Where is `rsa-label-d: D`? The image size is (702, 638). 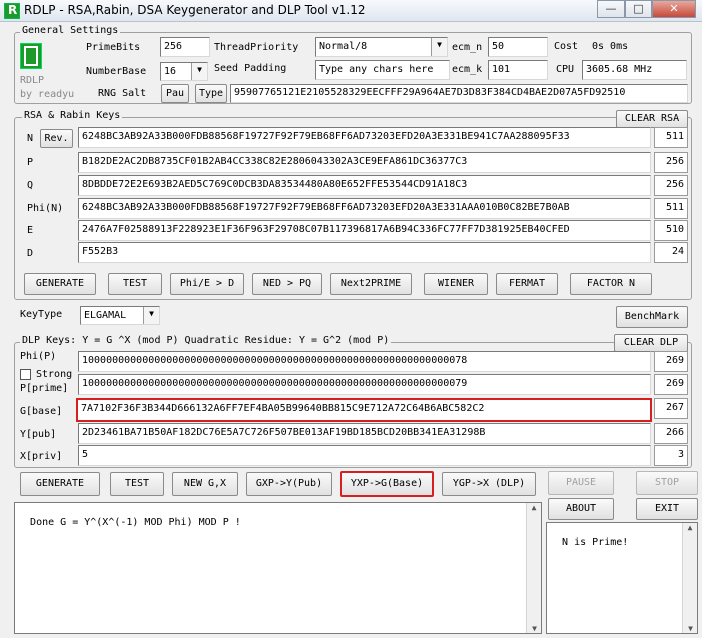
rsa-label-d: D is located at coordinates (30, 253).